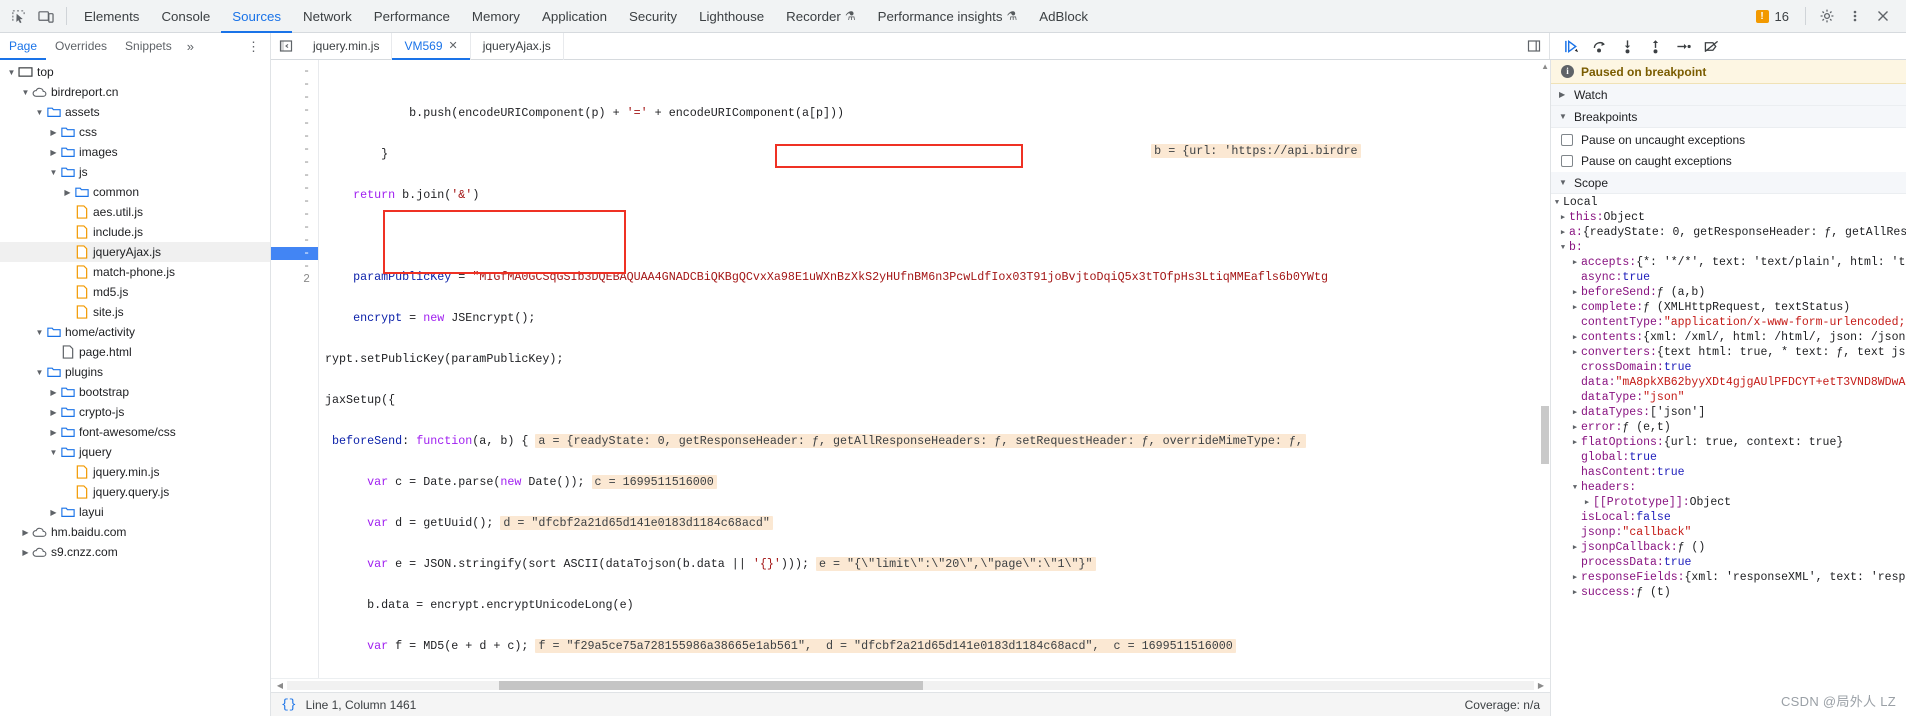 The image size is (1906, 716). What do you see at coordinates (1599, 46) in the screenshot?
I see `step-over-next-function-call-button` at bounding box center [1599, 46].